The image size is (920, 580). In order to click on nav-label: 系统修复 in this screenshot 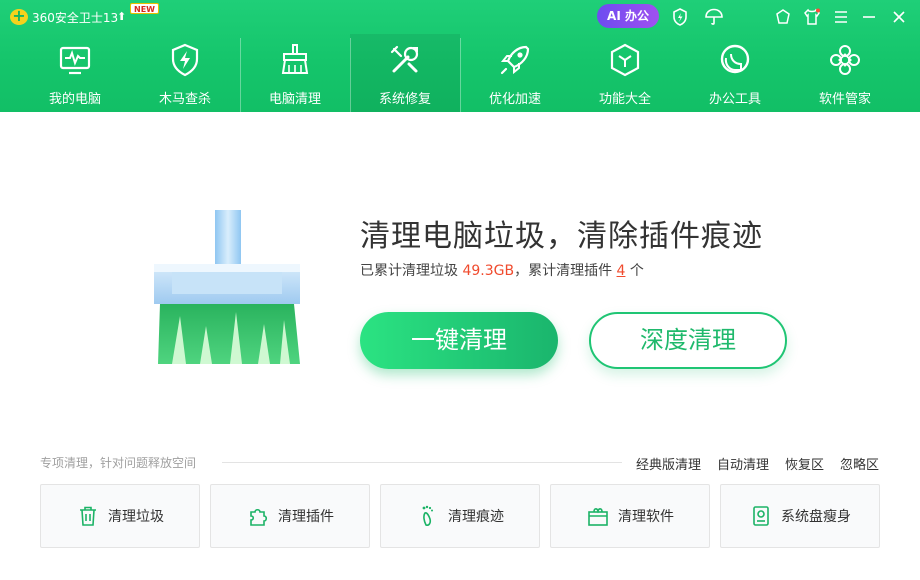, I will do `click(404, 99)`.